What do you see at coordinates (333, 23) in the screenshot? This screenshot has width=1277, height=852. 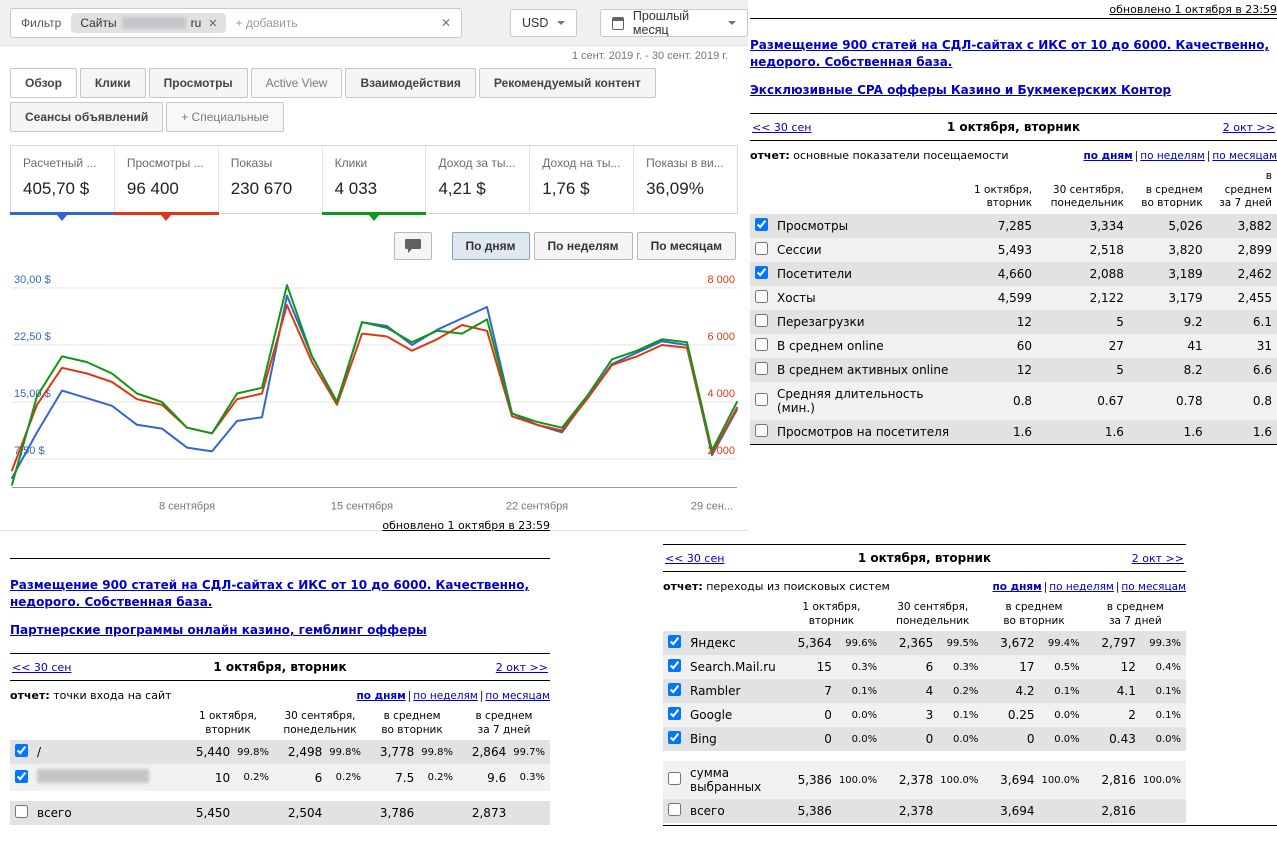 I see `add-filter-placeholder: + добавить` at bounding box center [333, 23].